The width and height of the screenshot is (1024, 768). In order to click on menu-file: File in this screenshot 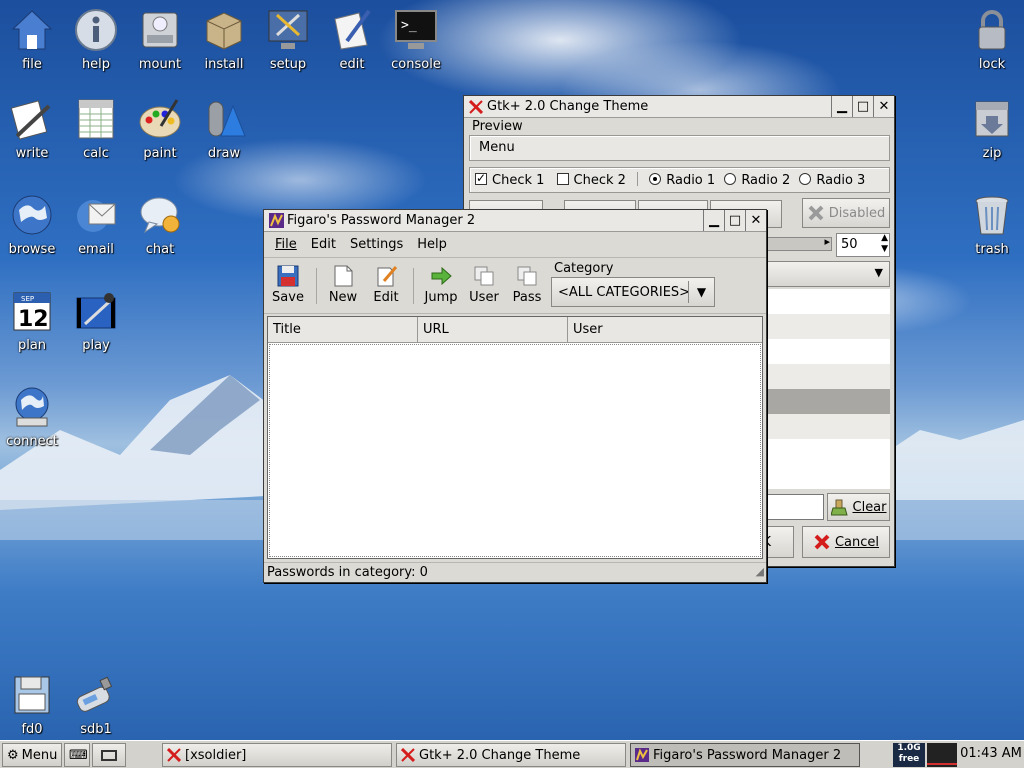, I will do `click(286, 244)`.